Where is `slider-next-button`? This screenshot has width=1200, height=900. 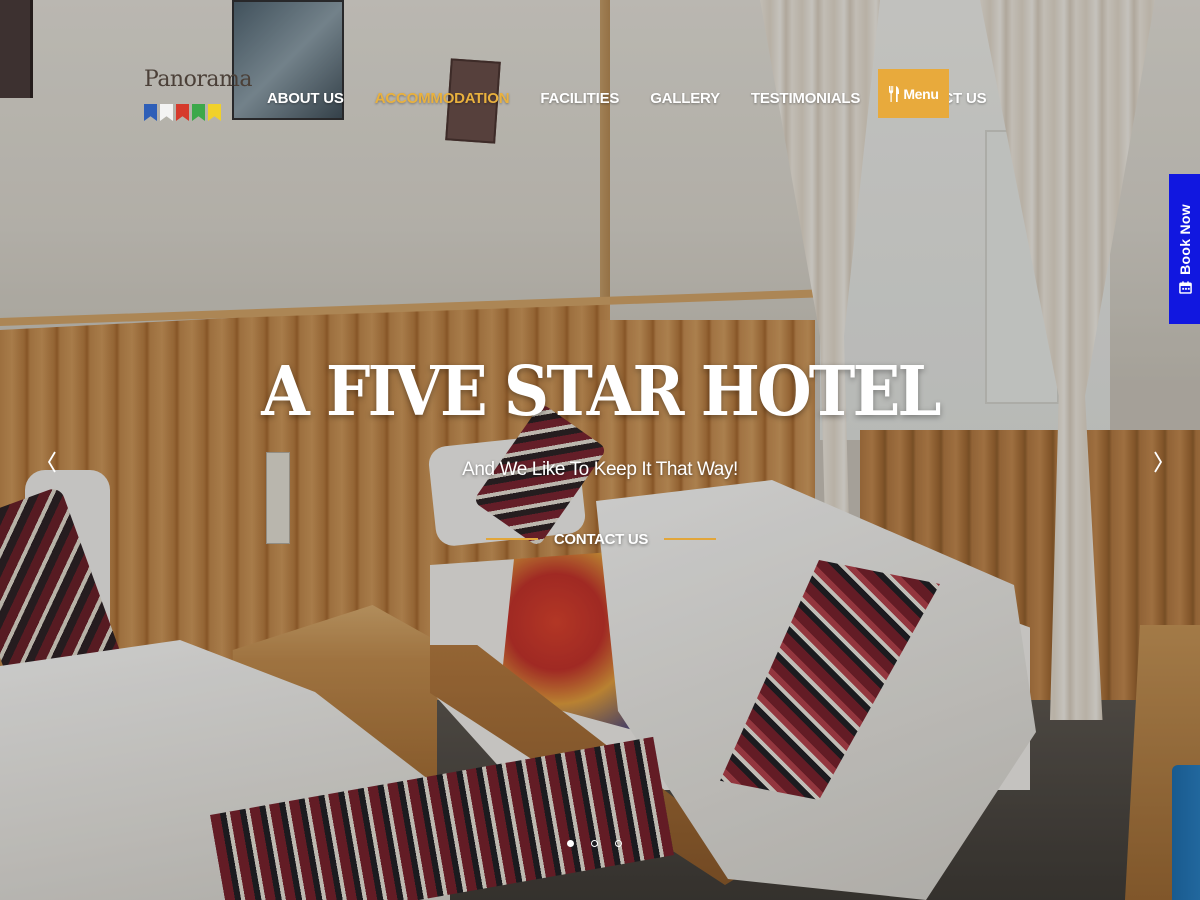
slider-next-button is located at coordinates (1158, 462).